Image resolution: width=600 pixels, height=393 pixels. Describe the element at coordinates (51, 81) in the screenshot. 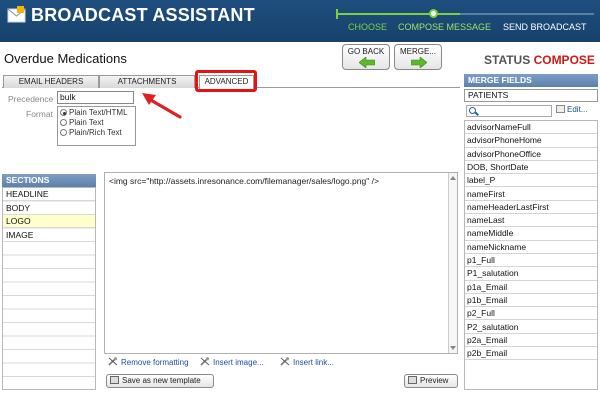

I see `tab-email-headers: EMAIL HEADERS` at that location.